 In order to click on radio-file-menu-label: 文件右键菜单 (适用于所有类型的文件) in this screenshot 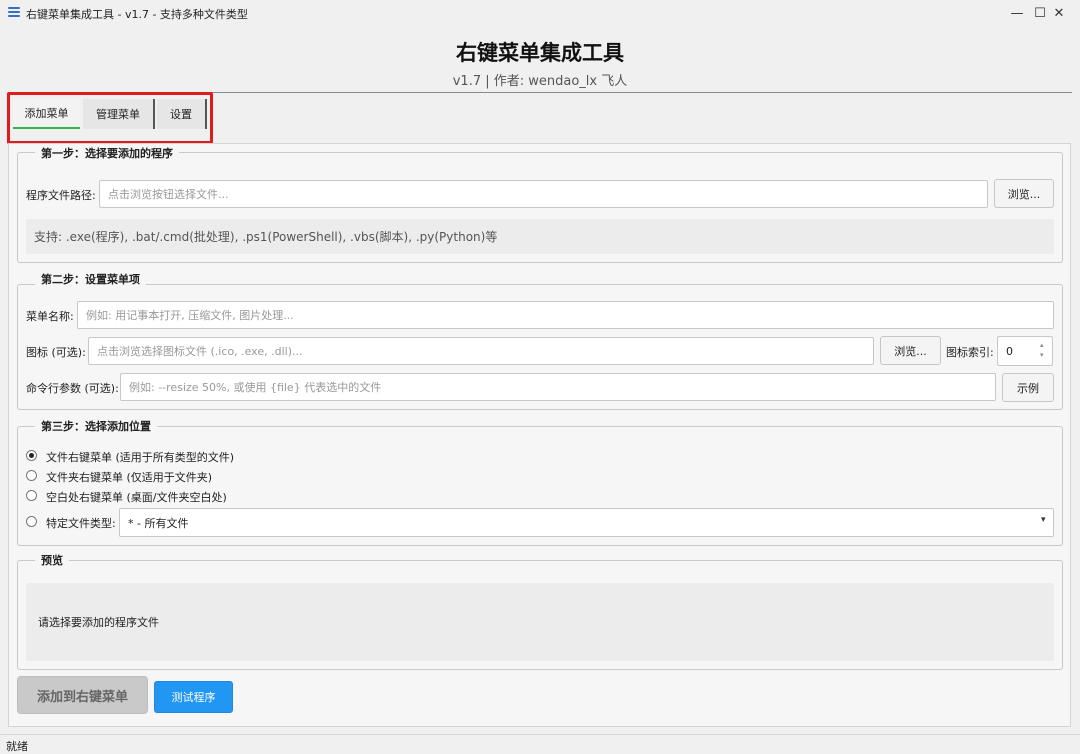, I will do `click(140, 457)`.